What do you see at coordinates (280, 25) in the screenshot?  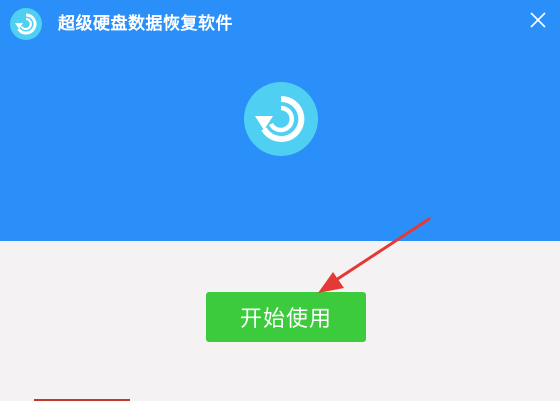 I see `title-bar: 超级硬盘数据恢复软件` at bounding box center [280, 25].